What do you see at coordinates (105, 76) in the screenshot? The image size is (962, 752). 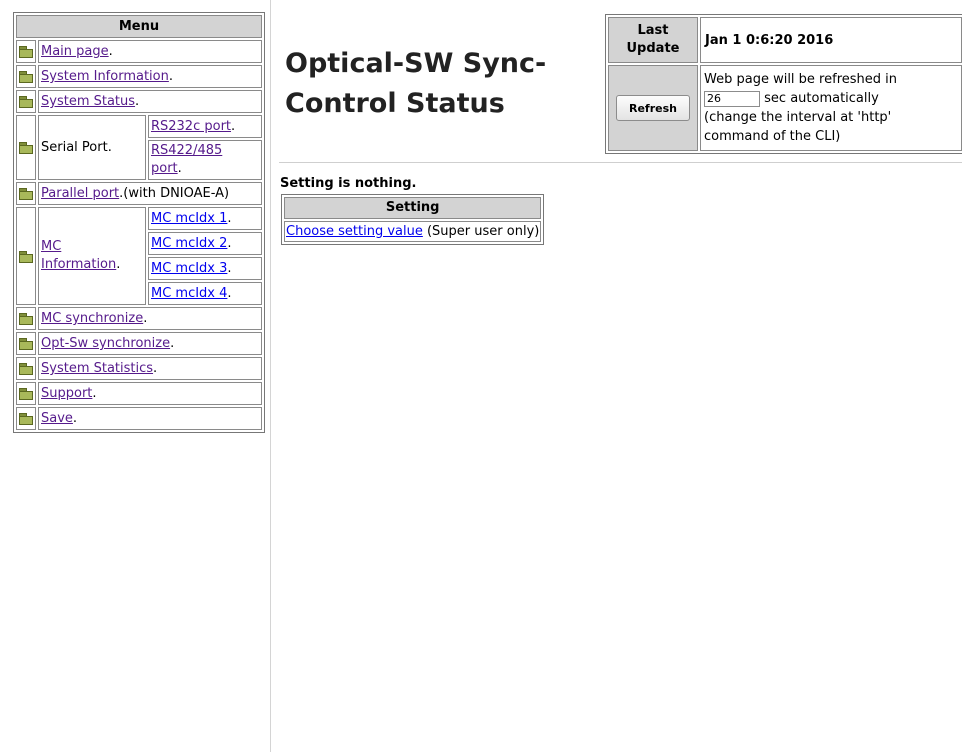 I see `system-information-link: System Information` at bounding box center [105, 76].